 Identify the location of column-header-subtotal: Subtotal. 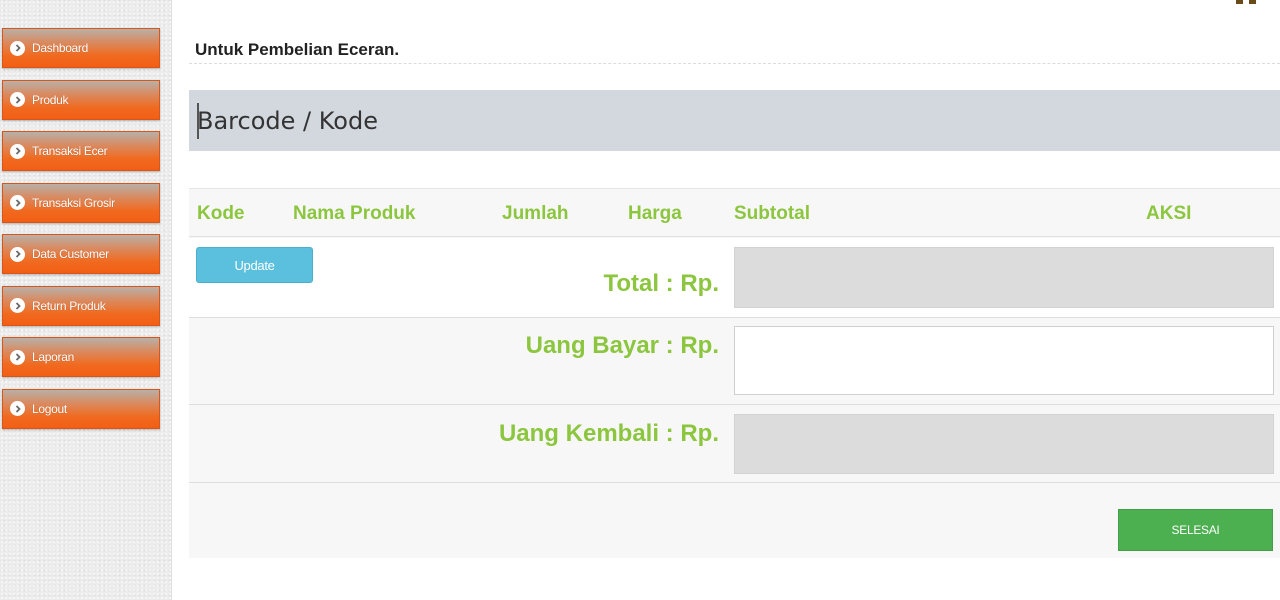
(772, 213).